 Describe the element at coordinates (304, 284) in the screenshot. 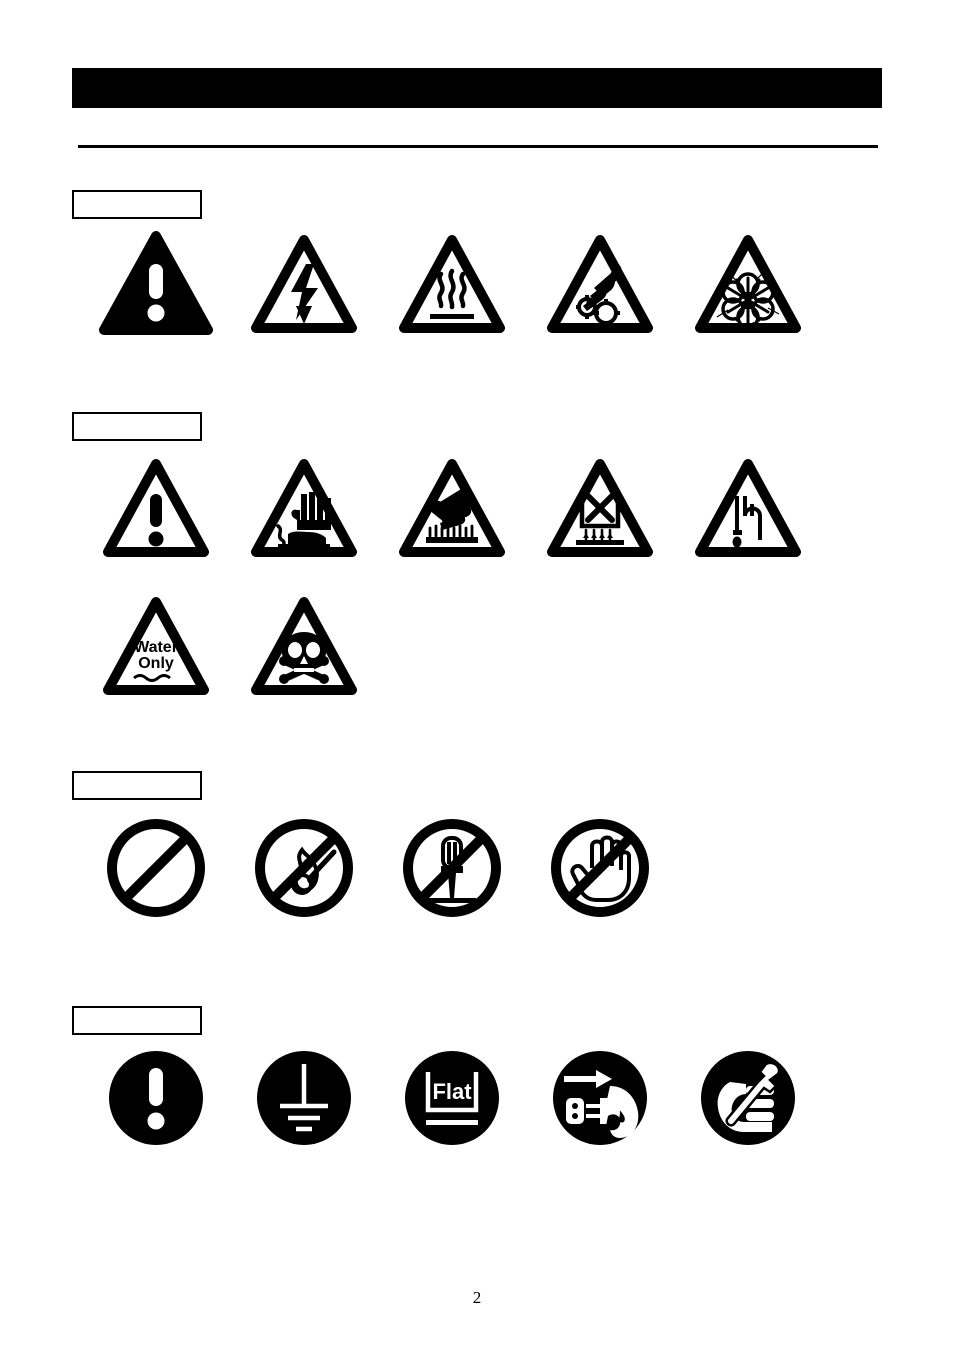

I see `electric-shock-triangle-icon` at that location.